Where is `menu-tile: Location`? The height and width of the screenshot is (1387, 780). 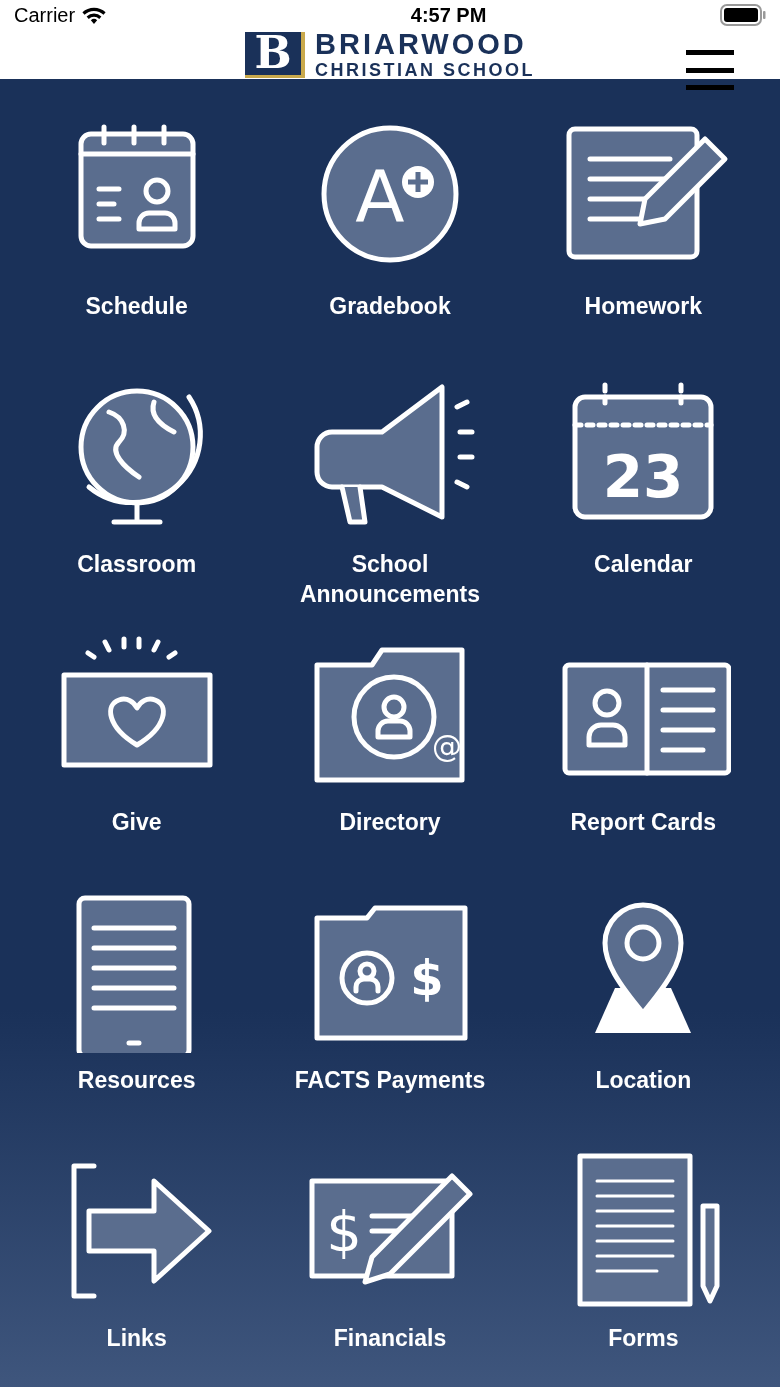
menu-tile: Location is located at coordinates (643, 1022).